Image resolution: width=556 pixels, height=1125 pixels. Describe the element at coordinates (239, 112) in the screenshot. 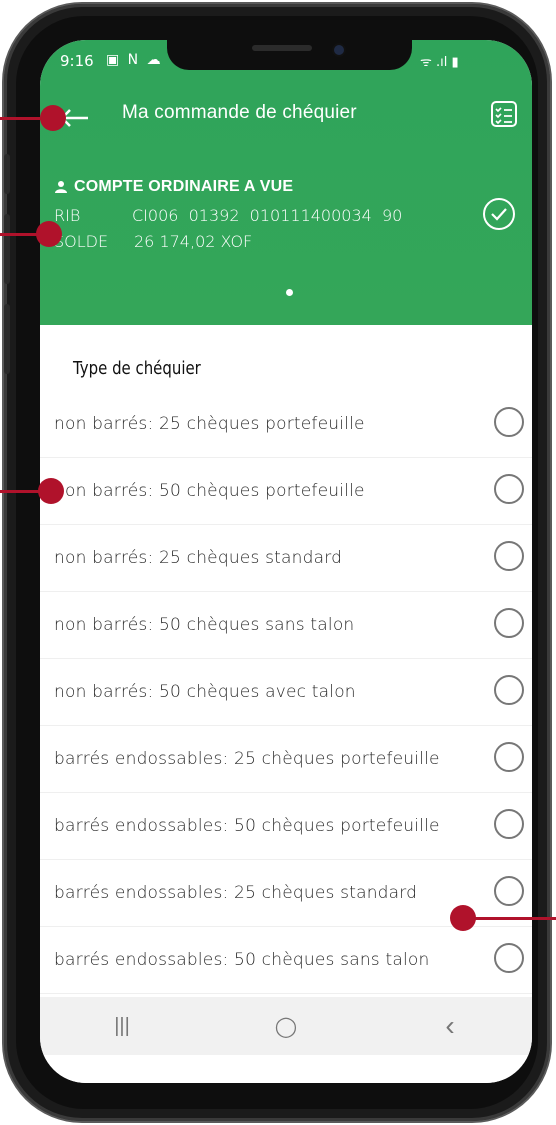

I see `page-title: Ma commande de chéquier` at that location.